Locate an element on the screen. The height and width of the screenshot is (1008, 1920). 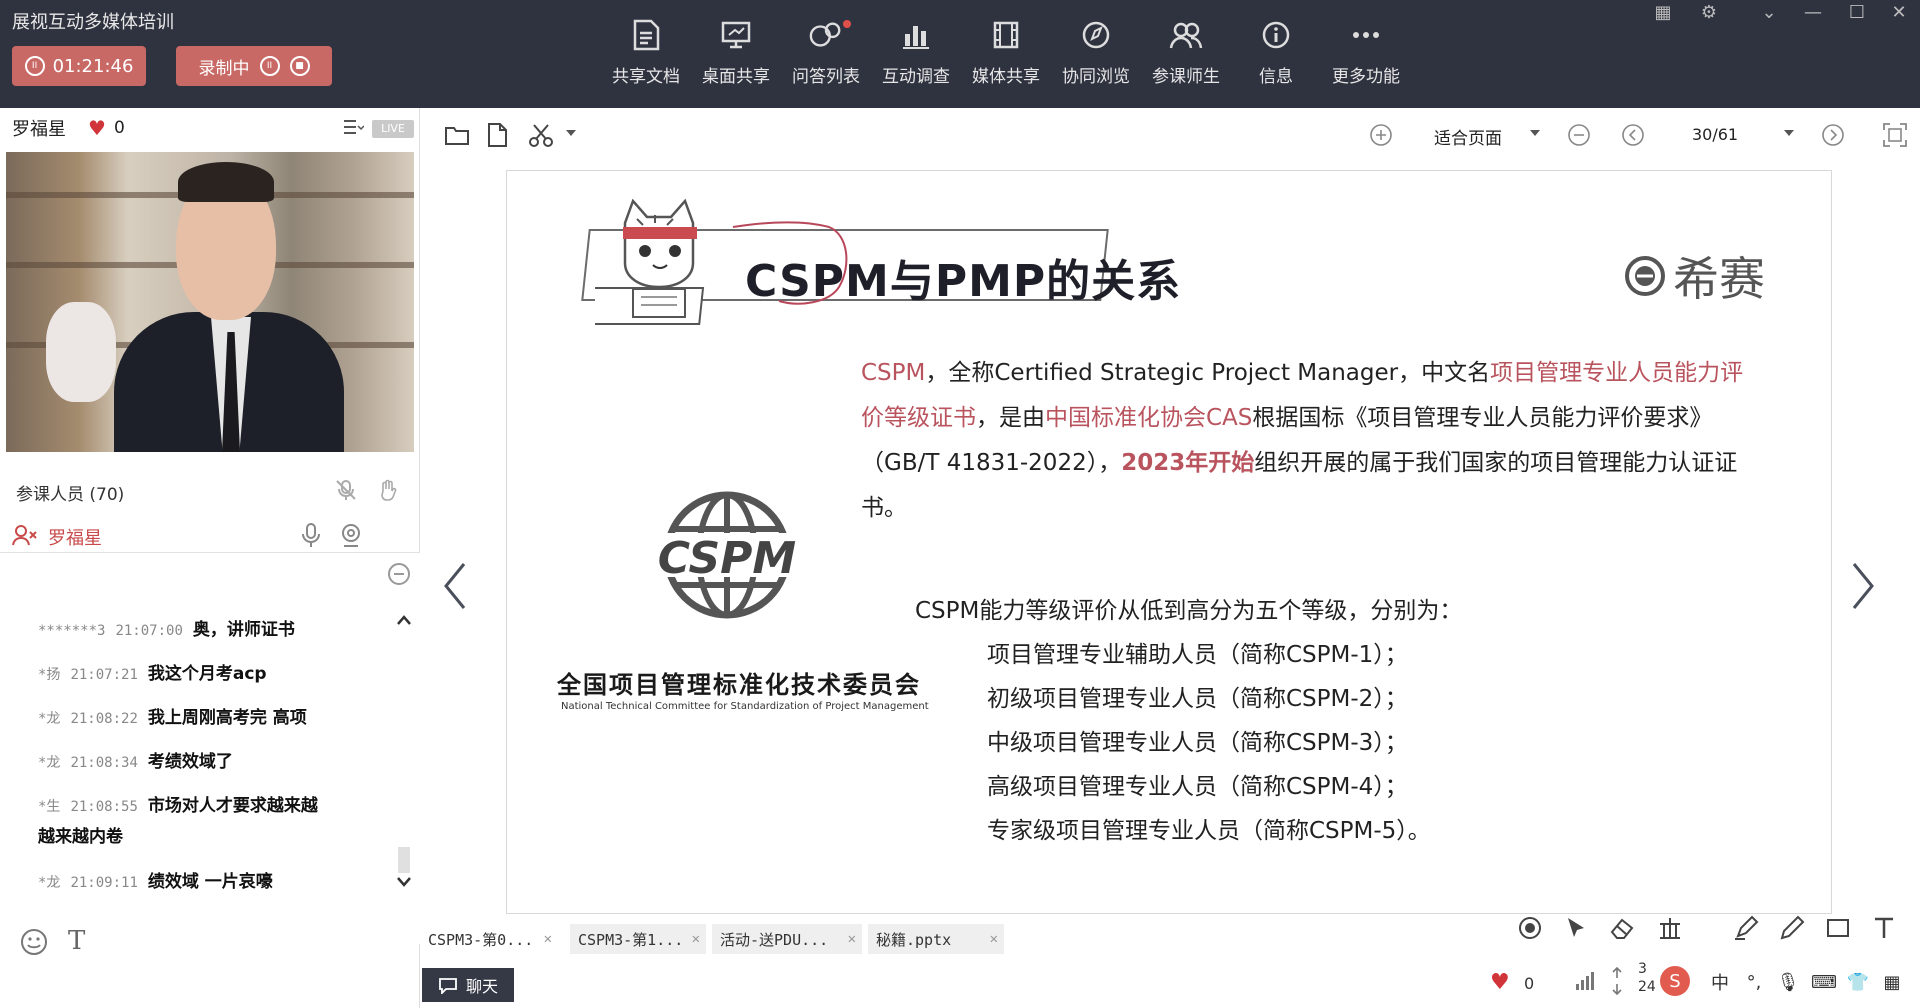
like-count: 0 is located at coordinates (119, 128).